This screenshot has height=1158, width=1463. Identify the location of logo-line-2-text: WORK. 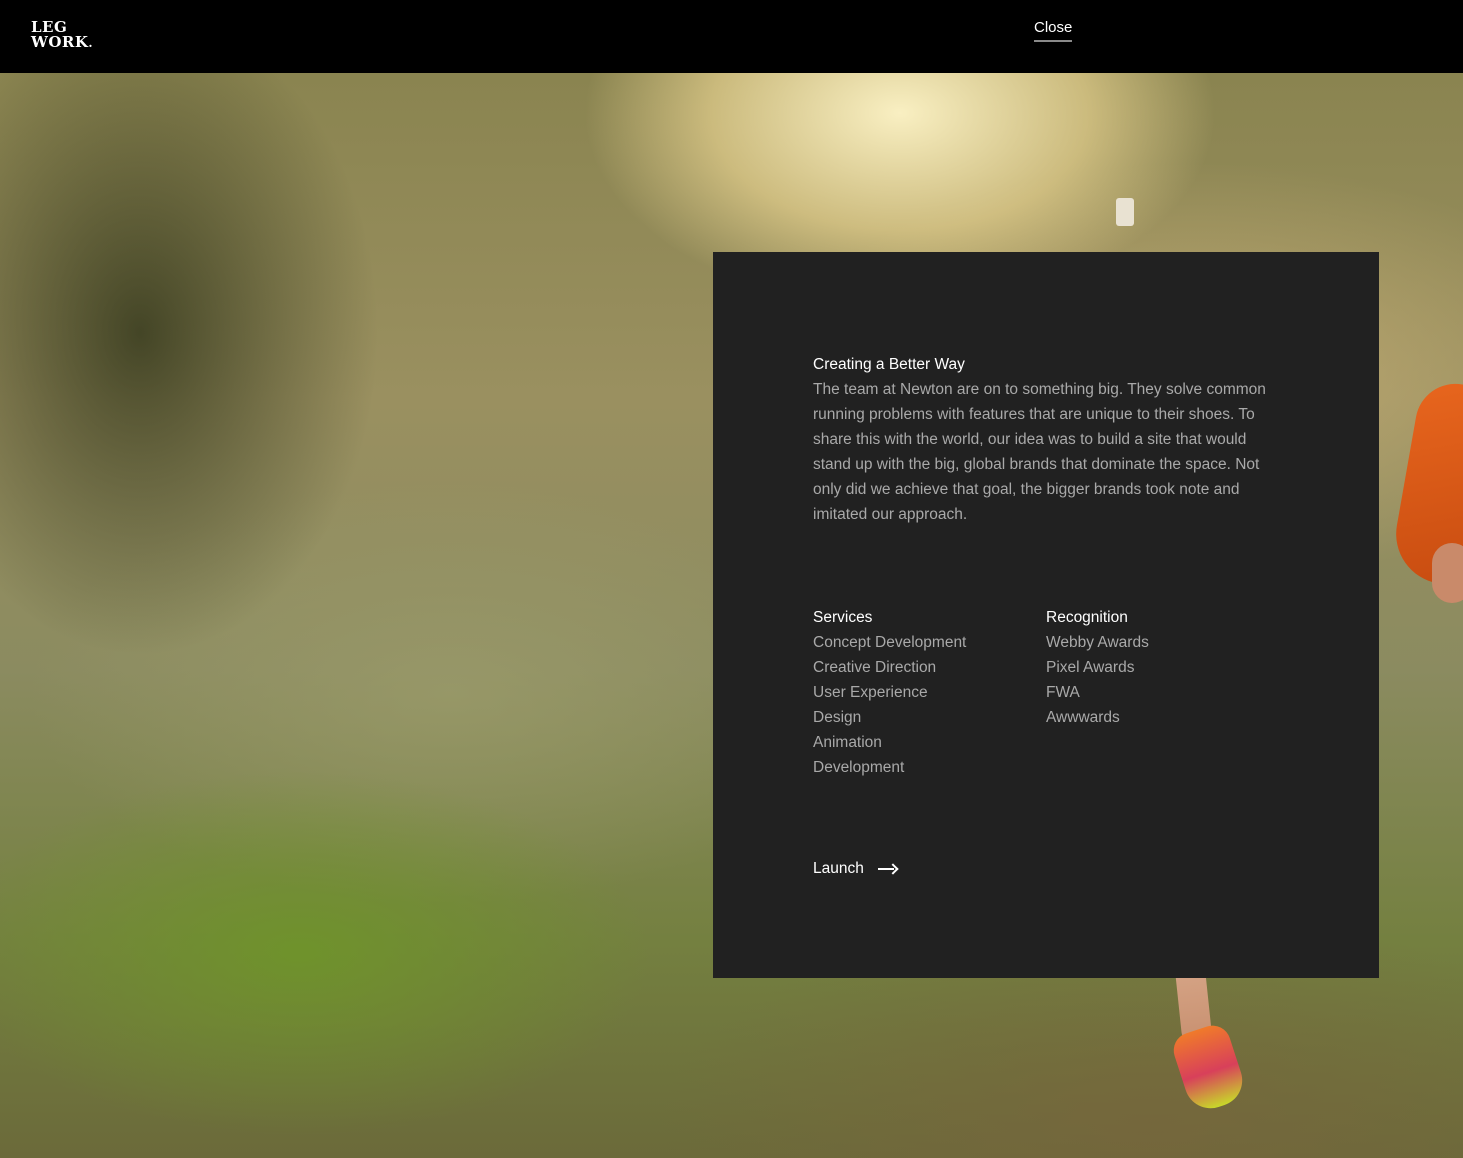
(60, 42).